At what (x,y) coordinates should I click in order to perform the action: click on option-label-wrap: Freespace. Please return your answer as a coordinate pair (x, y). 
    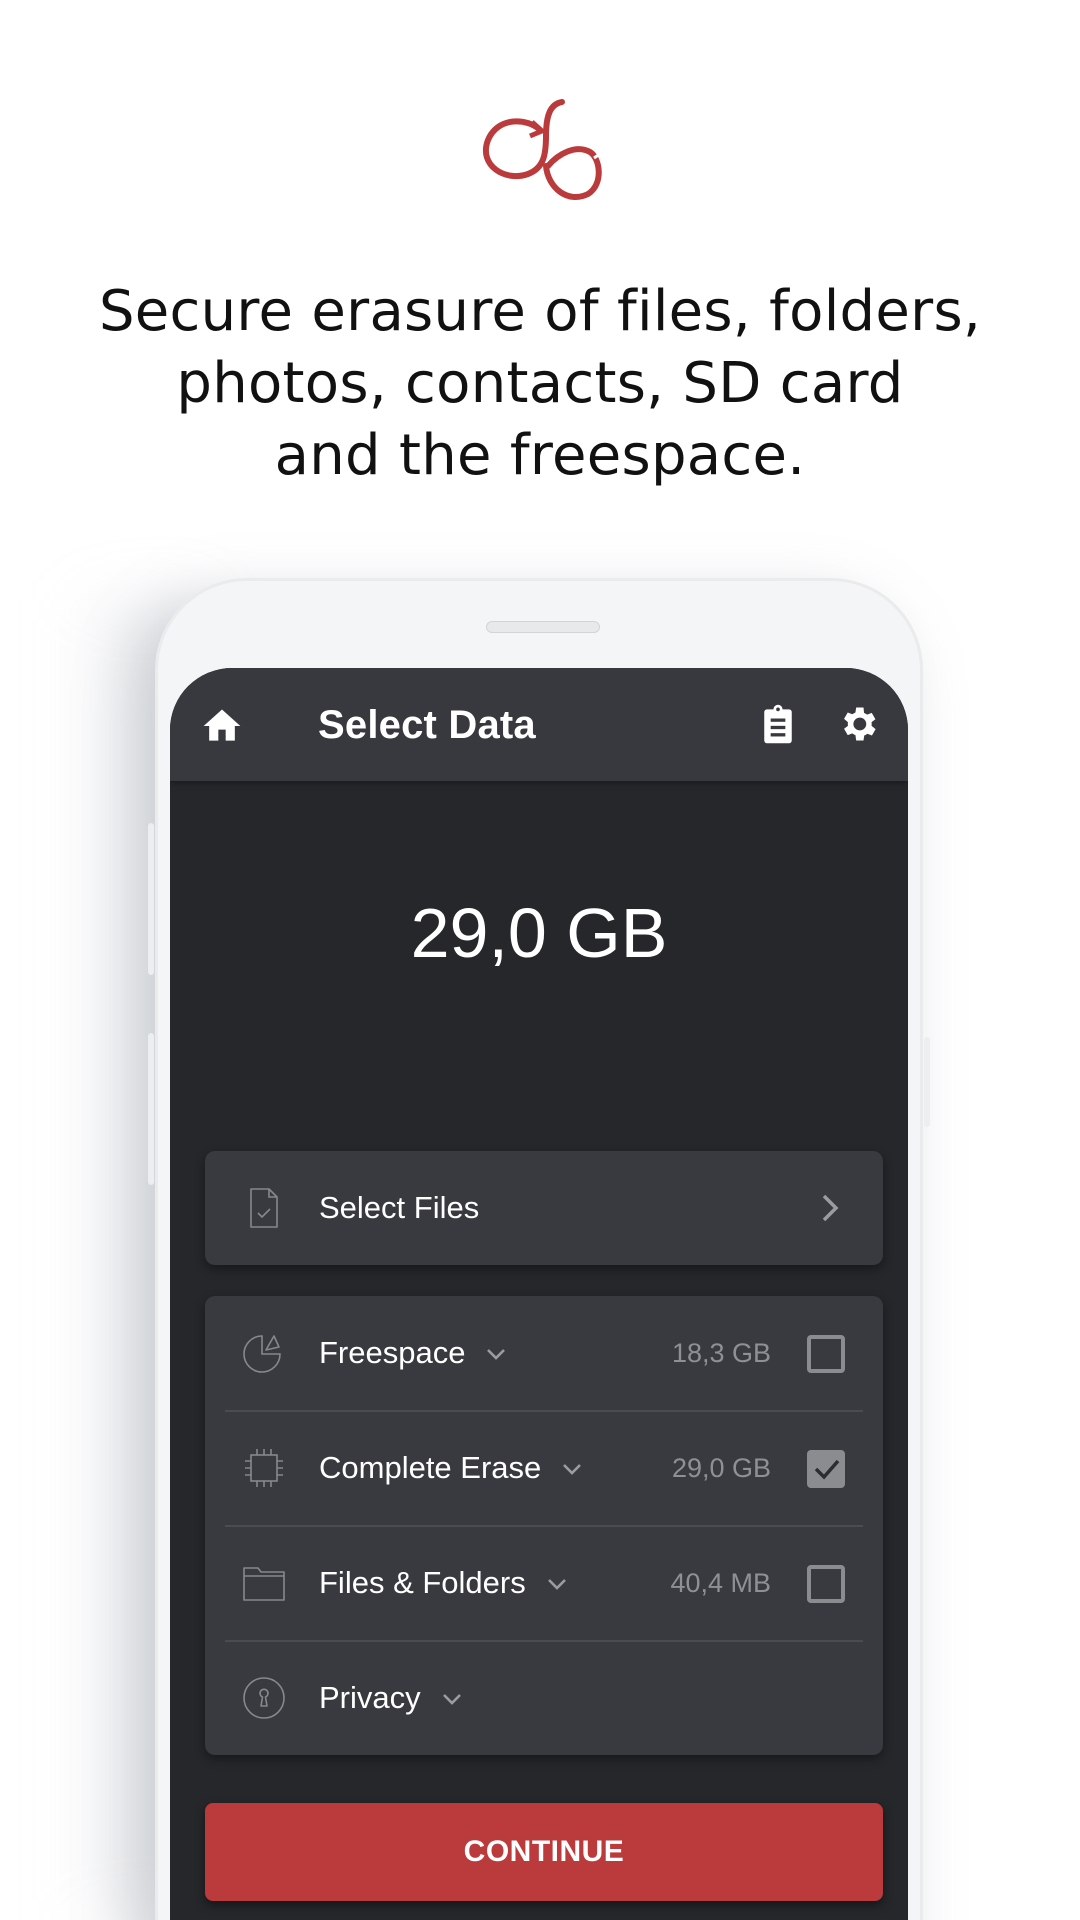
    Looking at the image, I should click on (413, 1353).